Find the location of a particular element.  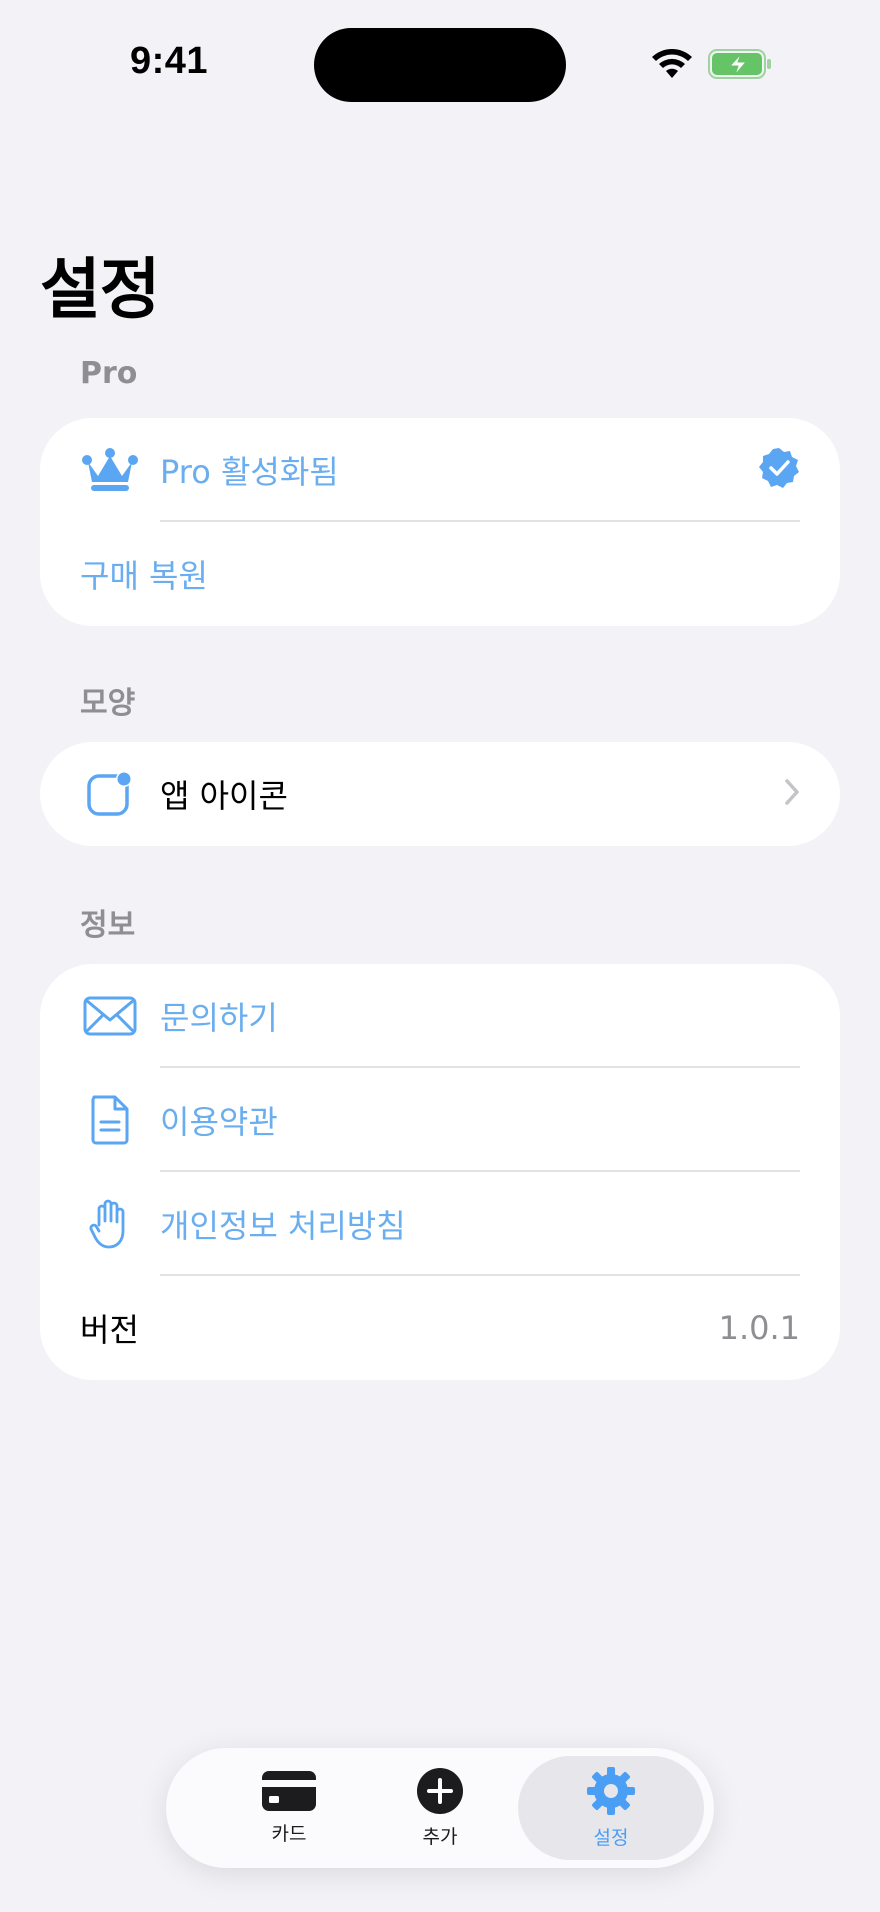

section-header-appearance: 모양 is located at coordinates (108, 703).